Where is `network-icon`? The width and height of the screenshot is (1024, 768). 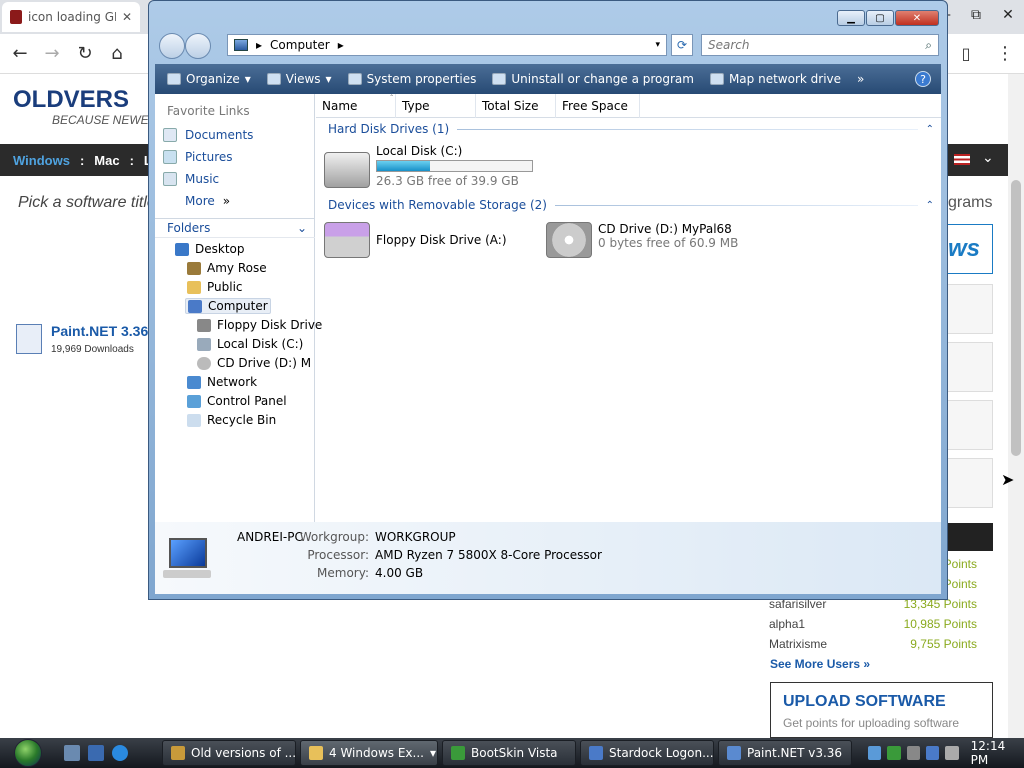 network-icon is located at coordinates (194, 382).